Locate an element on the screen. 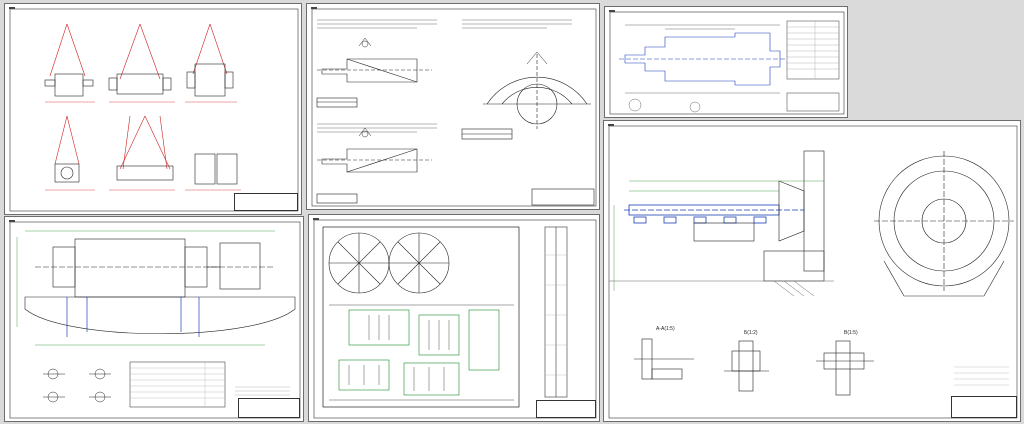 Image resolution: width=1024 pixels, height=424 pixels. alignment-schemes-drawing is located at coordinates (454, 107).